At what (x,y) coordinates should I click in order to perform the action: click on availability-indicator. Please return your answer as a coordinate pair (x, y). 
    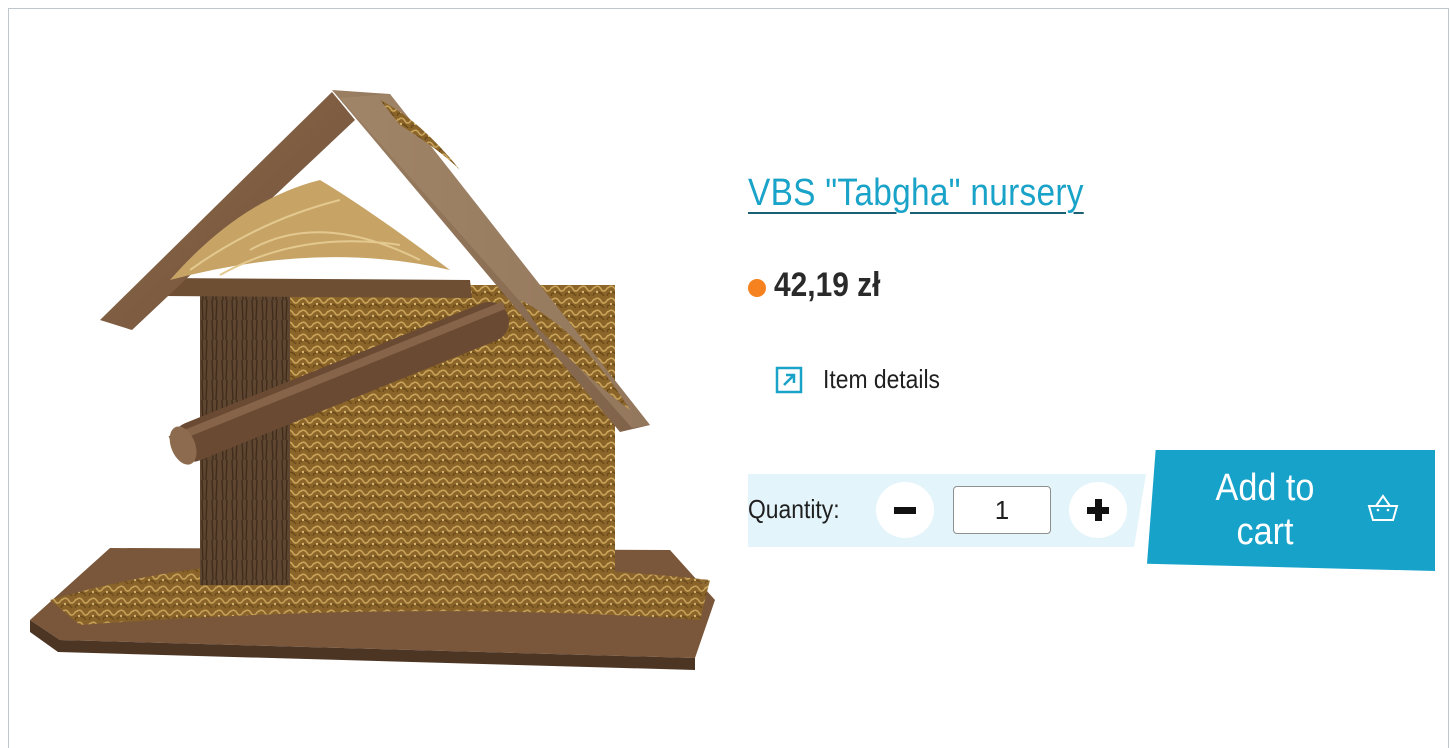
    Looking at the image, I should click on (757, 287).